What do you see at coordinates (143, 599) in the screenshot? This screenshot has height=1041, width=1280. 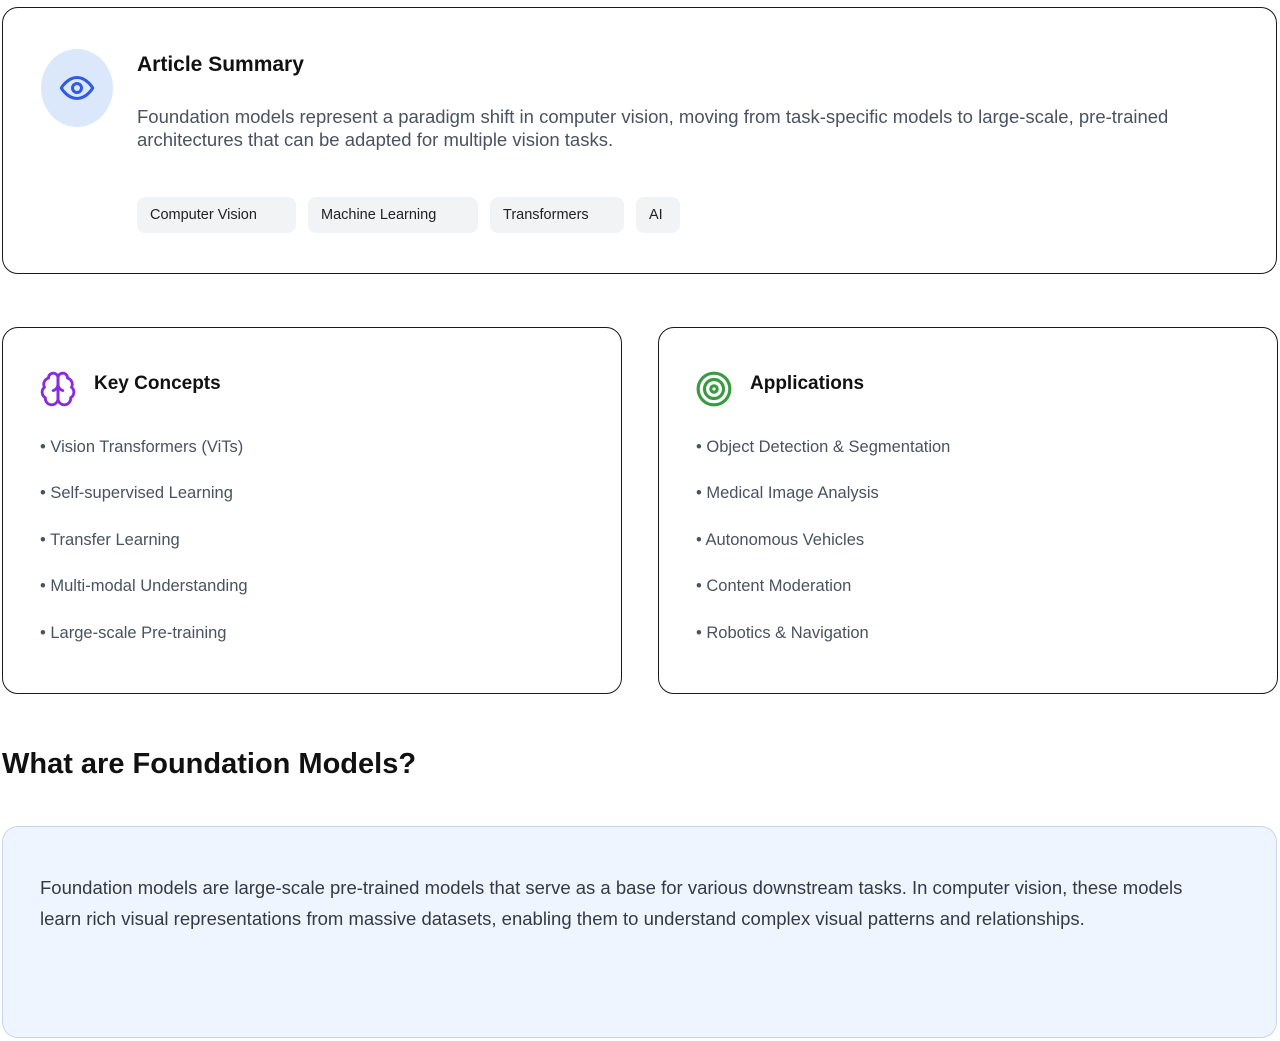 I see `list-item: Multi-modal Understanding` at bounding box center [143, 599].